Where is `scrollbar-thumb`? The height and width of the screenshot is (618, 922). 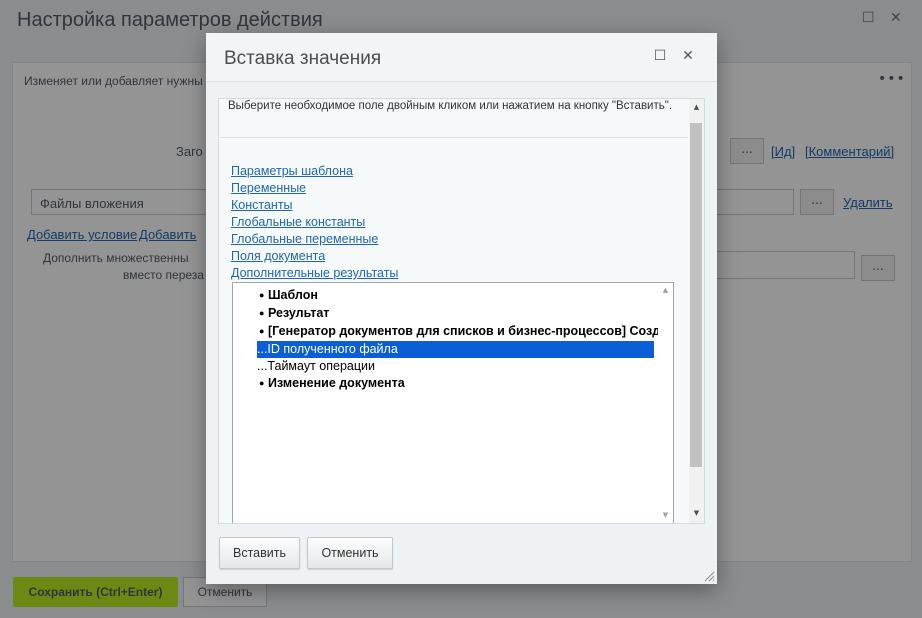
scrollbar-thumb is located at coordinates (696, 295).